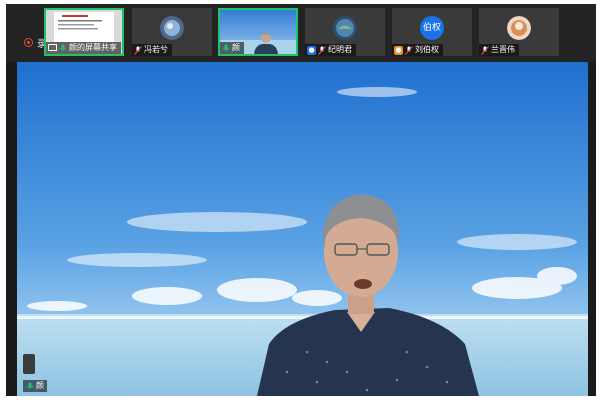  Describe the element at coordinates (503, 49) in the screenshot. I see `participant-name: 兰晋伟` at that location.